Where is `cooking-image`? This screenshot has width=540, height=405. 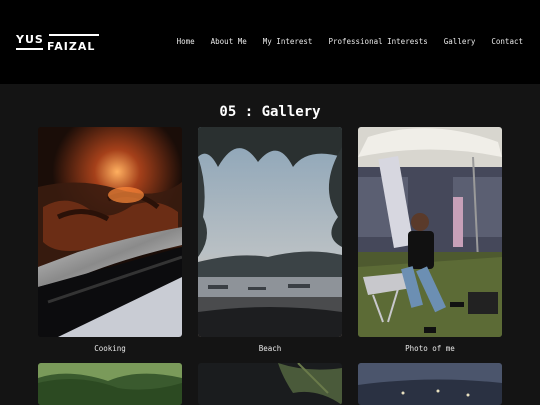 cooking-image is located at coordinates (110, 232).